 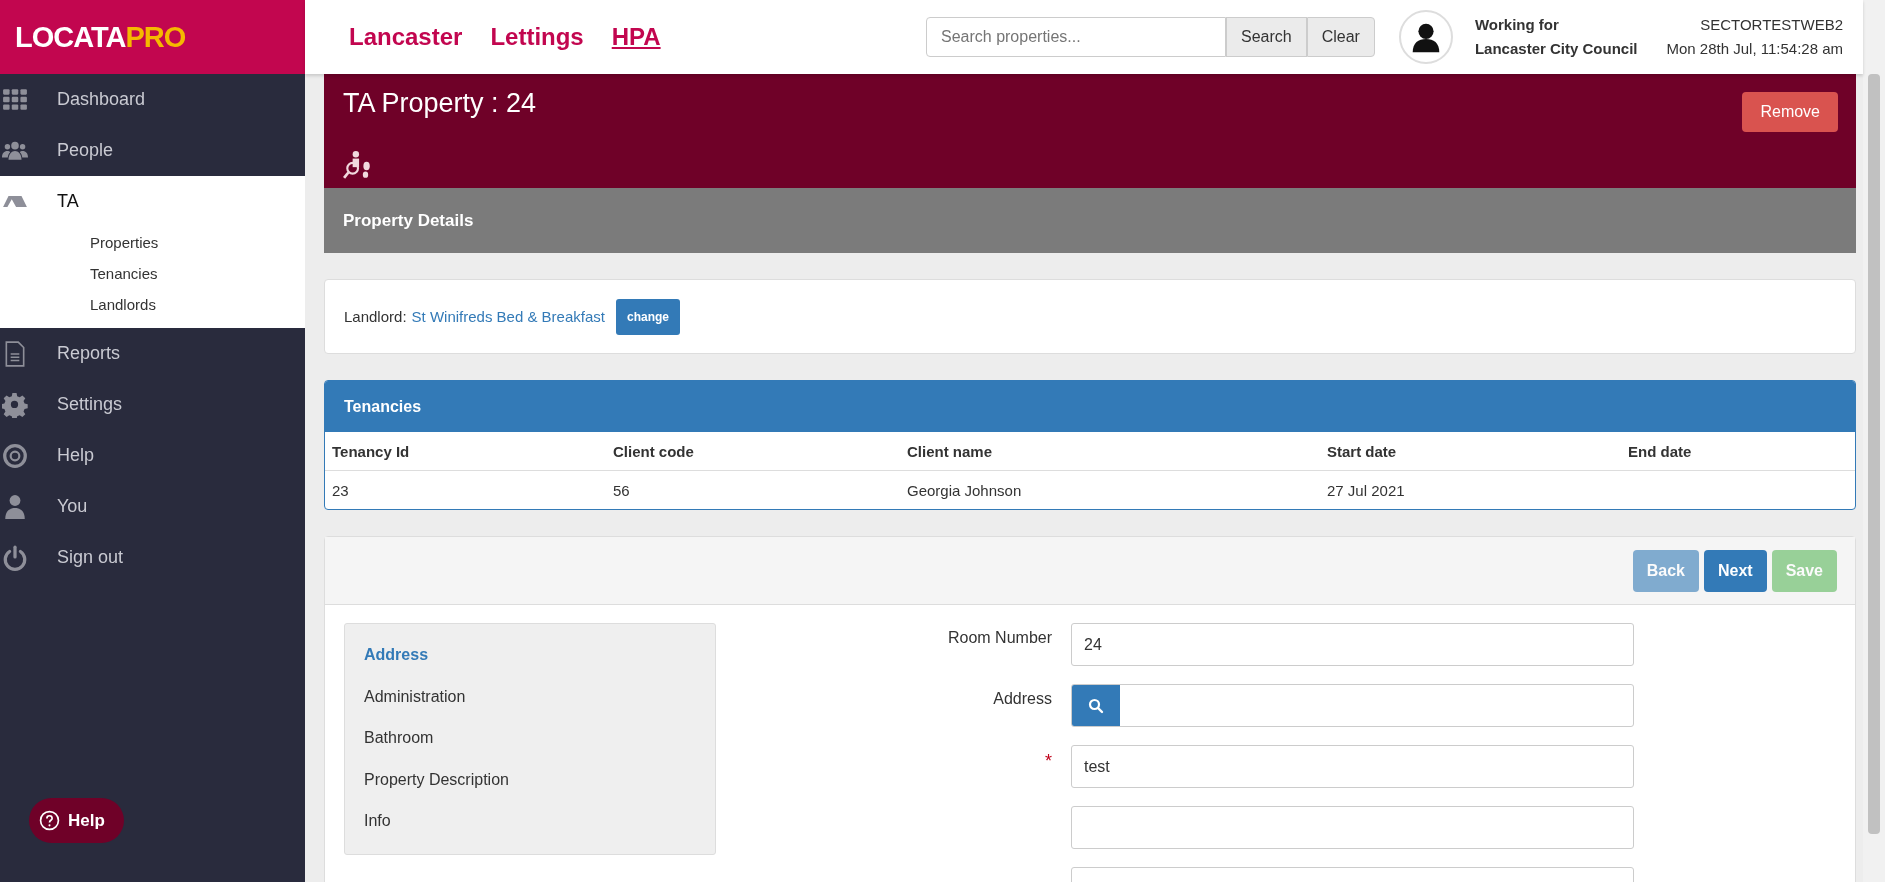 What do you see at coordinates (15, 201) in the screenshot?
I see `tent-icon` at bounding box center [15, 201].